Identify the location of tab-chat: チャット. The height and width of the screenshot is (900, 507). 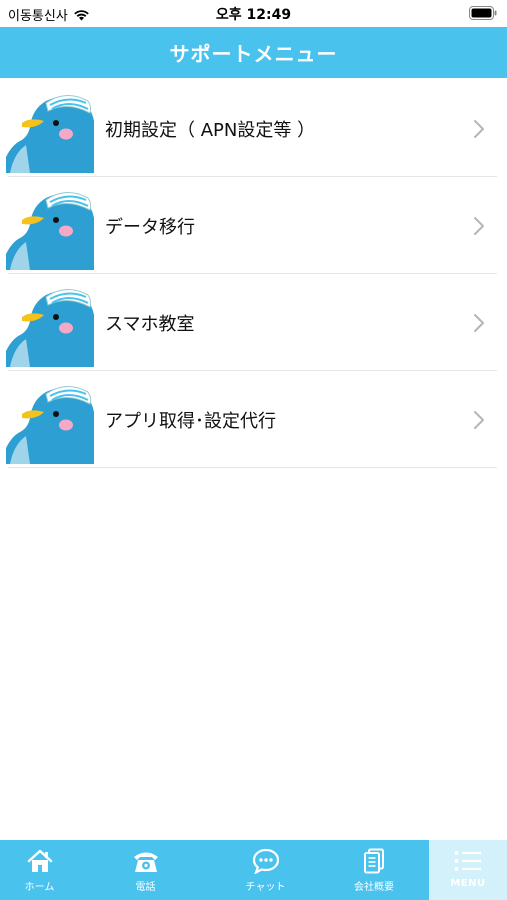
(265, 870).